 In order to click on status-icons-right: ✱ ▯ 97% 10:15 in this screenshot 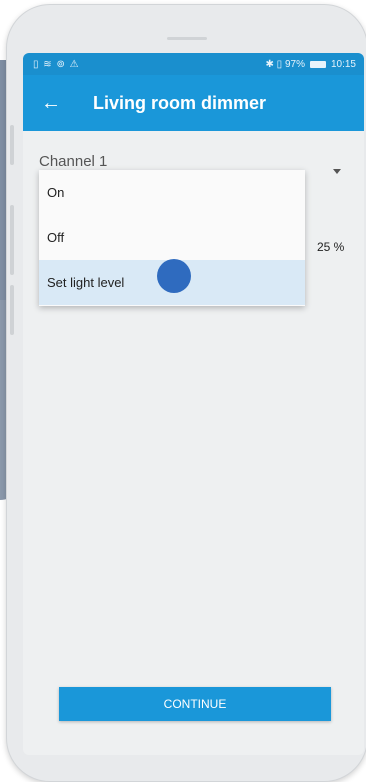, I will do `click(311, 64)`.